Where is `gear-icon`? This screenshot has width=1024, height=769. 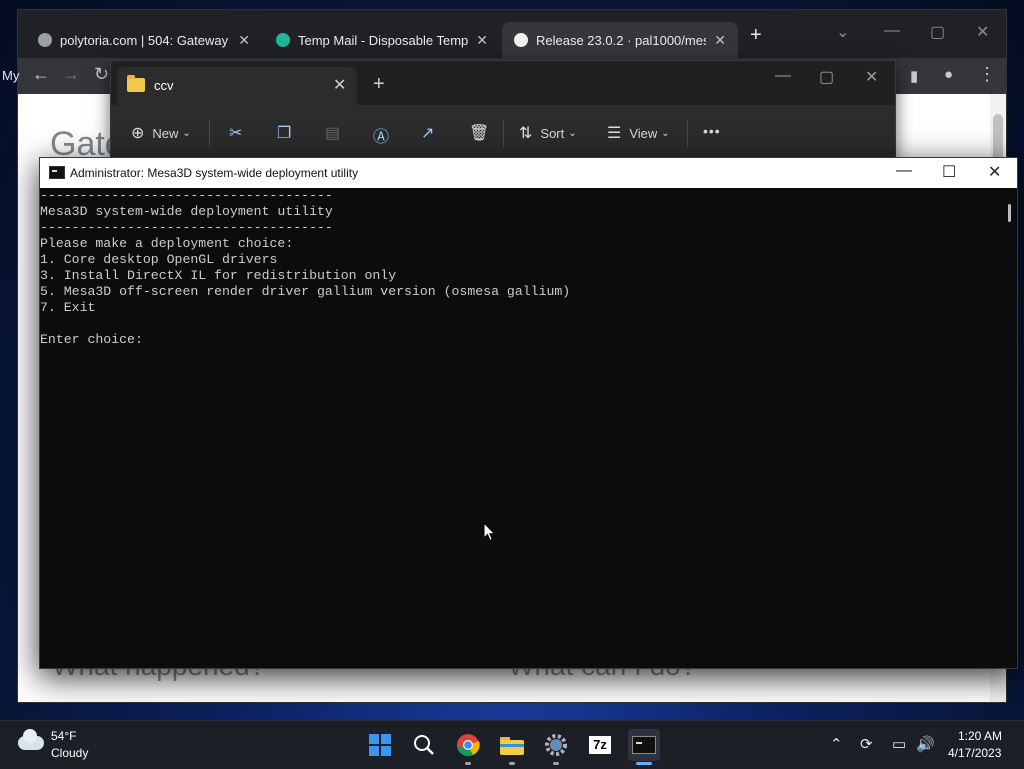 gear-icon is located at coordinates (556, 745).